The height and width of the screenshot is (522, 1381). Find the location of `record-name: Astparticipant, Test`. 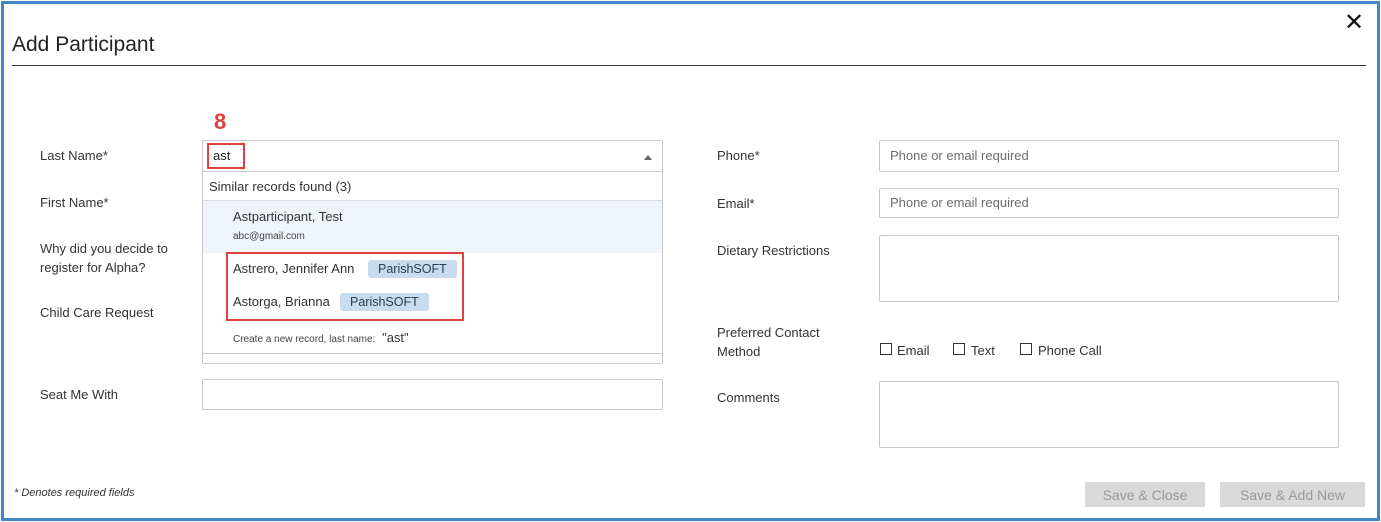

record-name: Astparticipant, Test is located at coordinates (288, 216).